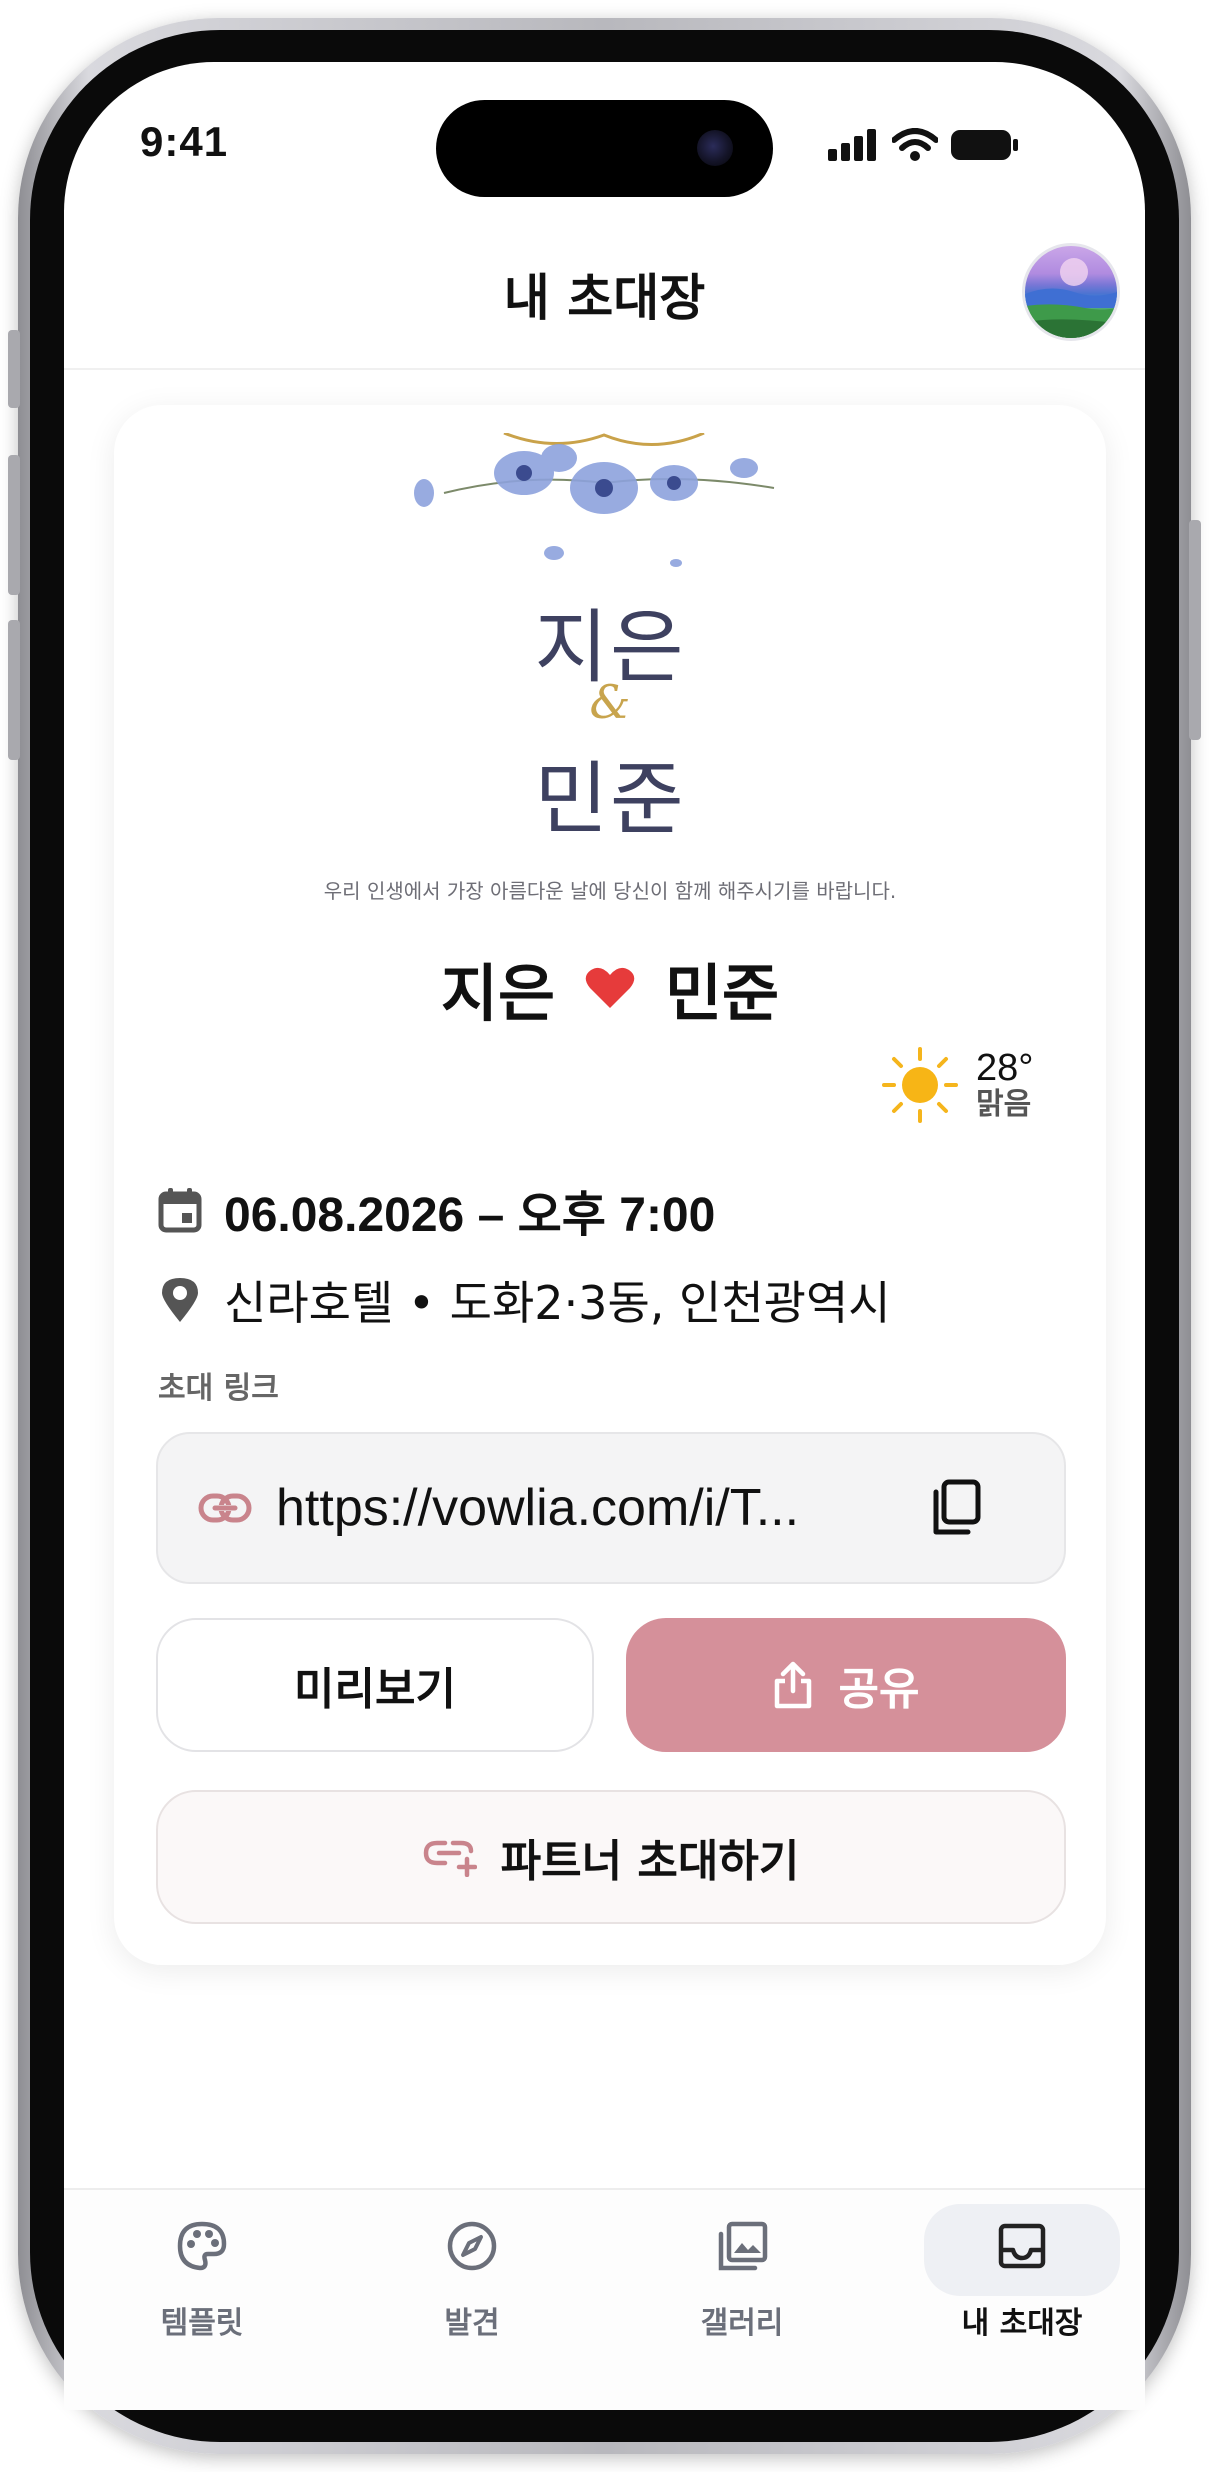  I want to click on link-icon, so click(225, 1508).